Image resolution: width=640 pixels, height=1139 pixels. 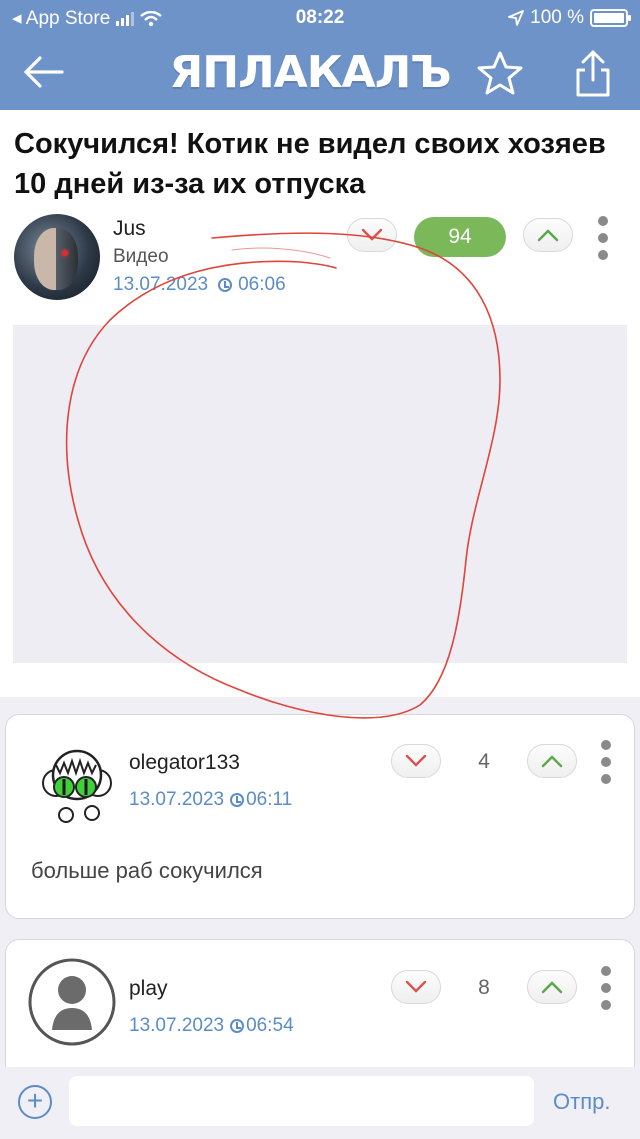 I want to click on comment-author: play, so click(x=148, y=989).